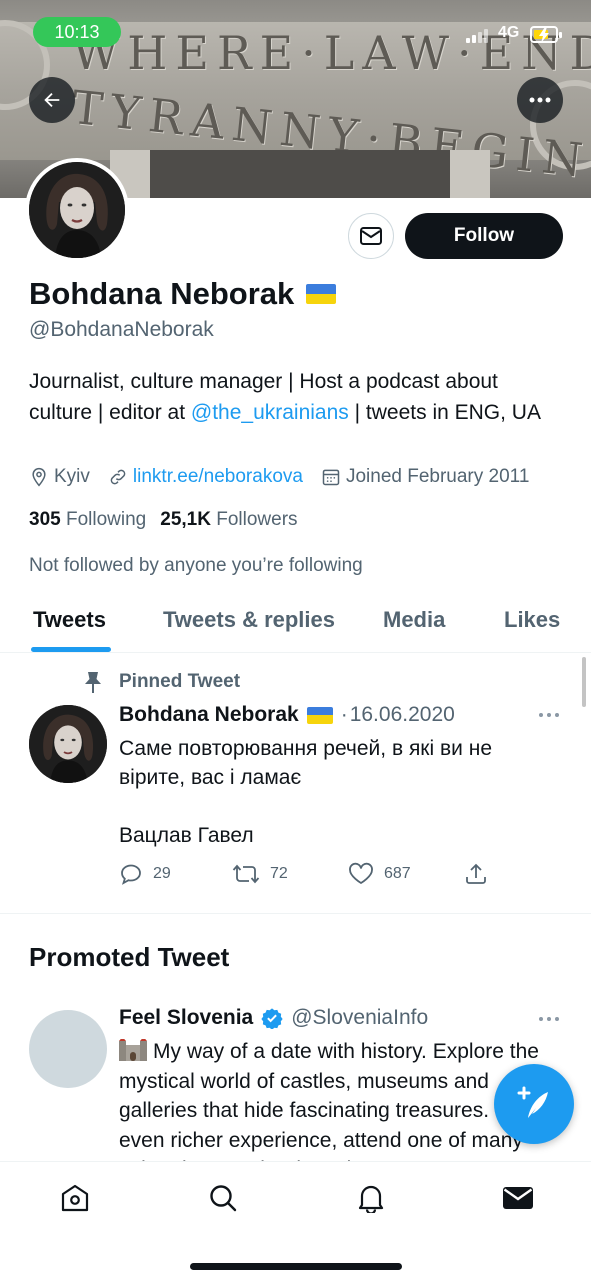 The width and height of the screenshot is (591, 1280). I want to click on following-count: 305, so click(45, 519).